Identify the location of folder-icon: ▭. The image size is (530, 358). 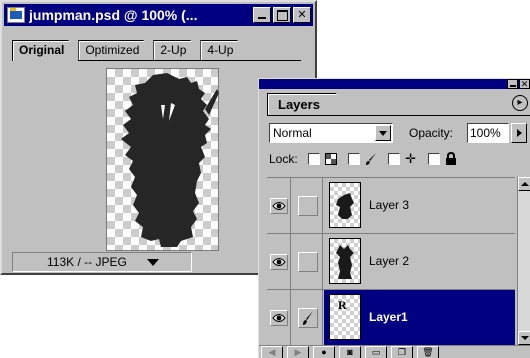
(376, 352).